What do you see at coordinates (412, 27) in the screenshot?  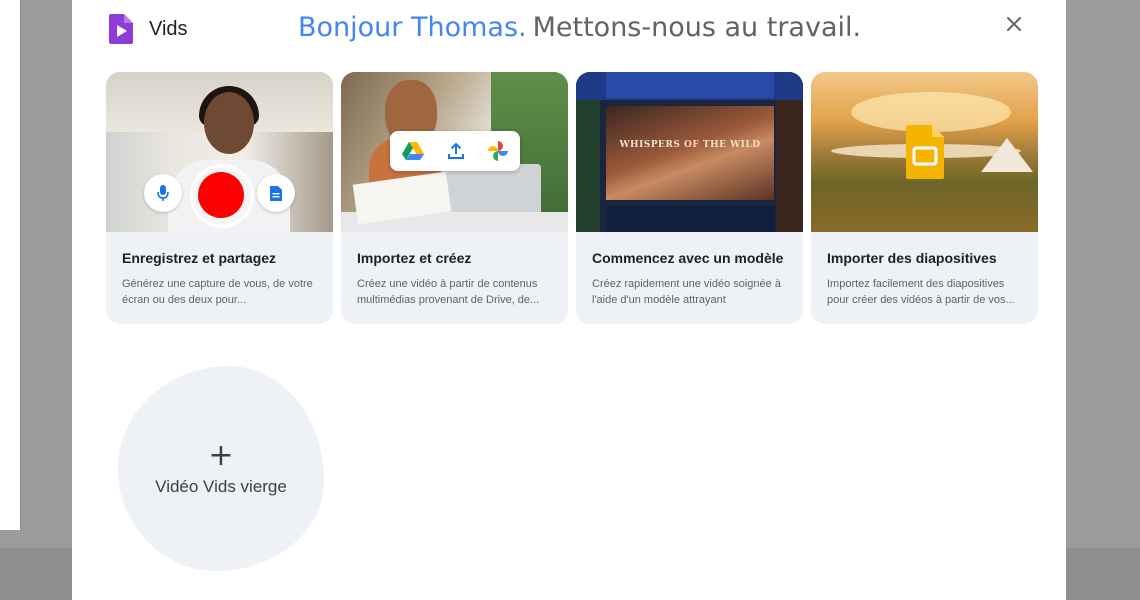 I see `greeting-name: Bonjour Thomas.` at bounding box center [412, 27].